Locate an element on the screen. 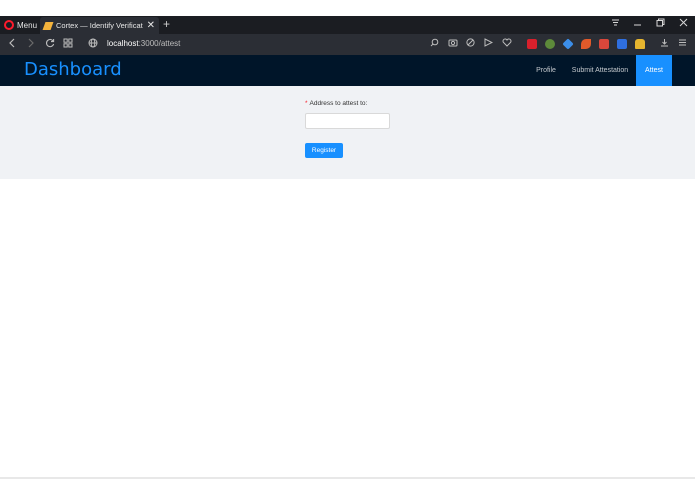 This screenshot has width=695, height=494. adblock-icon is located at coordinates (470, 43).